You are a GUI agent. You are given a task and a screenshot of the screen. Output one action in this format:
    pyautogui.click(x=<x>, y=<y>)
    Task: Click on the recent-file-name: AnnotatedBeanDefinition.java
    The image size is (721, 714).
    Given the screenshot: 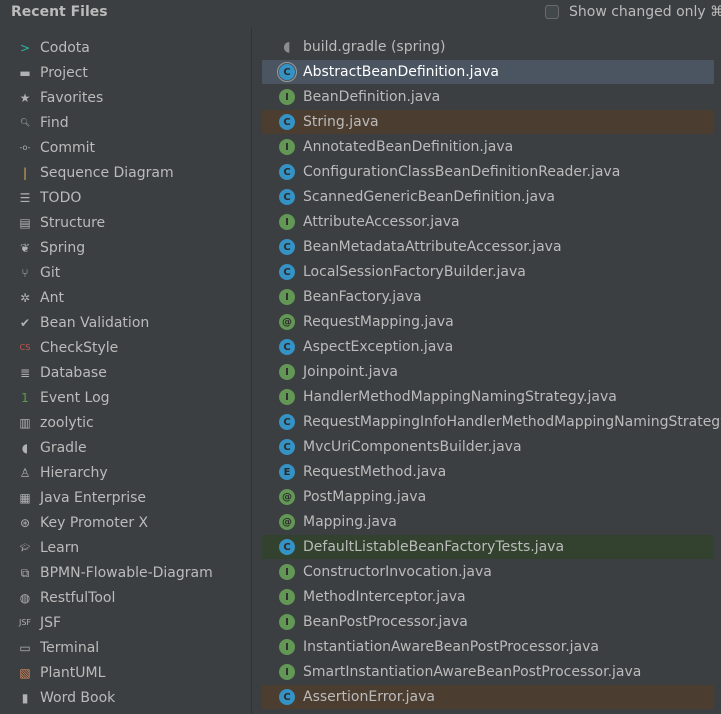 What is the action you would take?
    pyautogui.click(x=408, y=147)
    